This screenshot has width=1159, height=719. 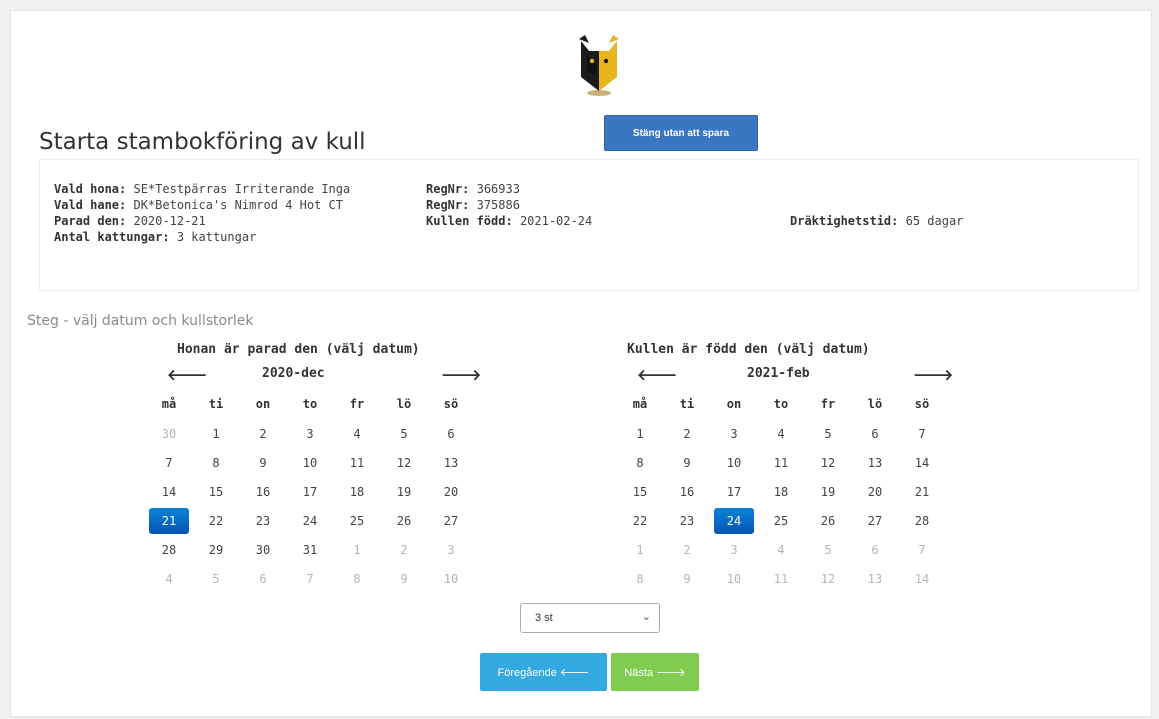 I want to click on litter-size-value: 3 st, so click(x=544, y=618).